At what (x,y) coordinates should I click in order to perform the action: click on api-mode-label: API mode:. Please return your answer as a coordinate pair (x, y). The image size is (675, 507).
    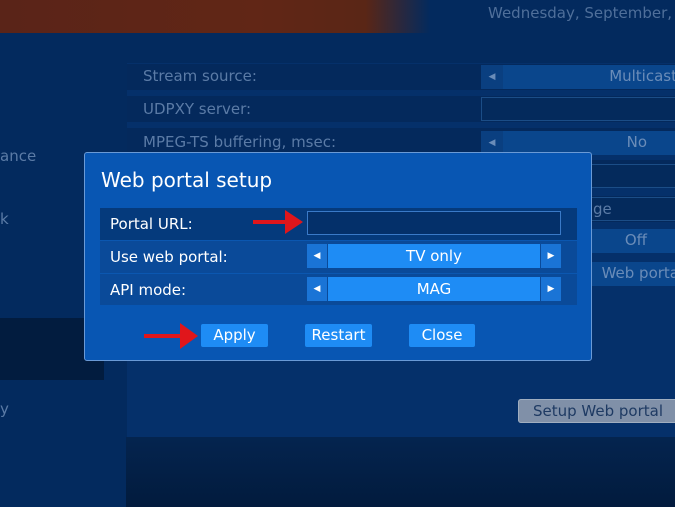
    Looking at the image, I should click on (148, 290).